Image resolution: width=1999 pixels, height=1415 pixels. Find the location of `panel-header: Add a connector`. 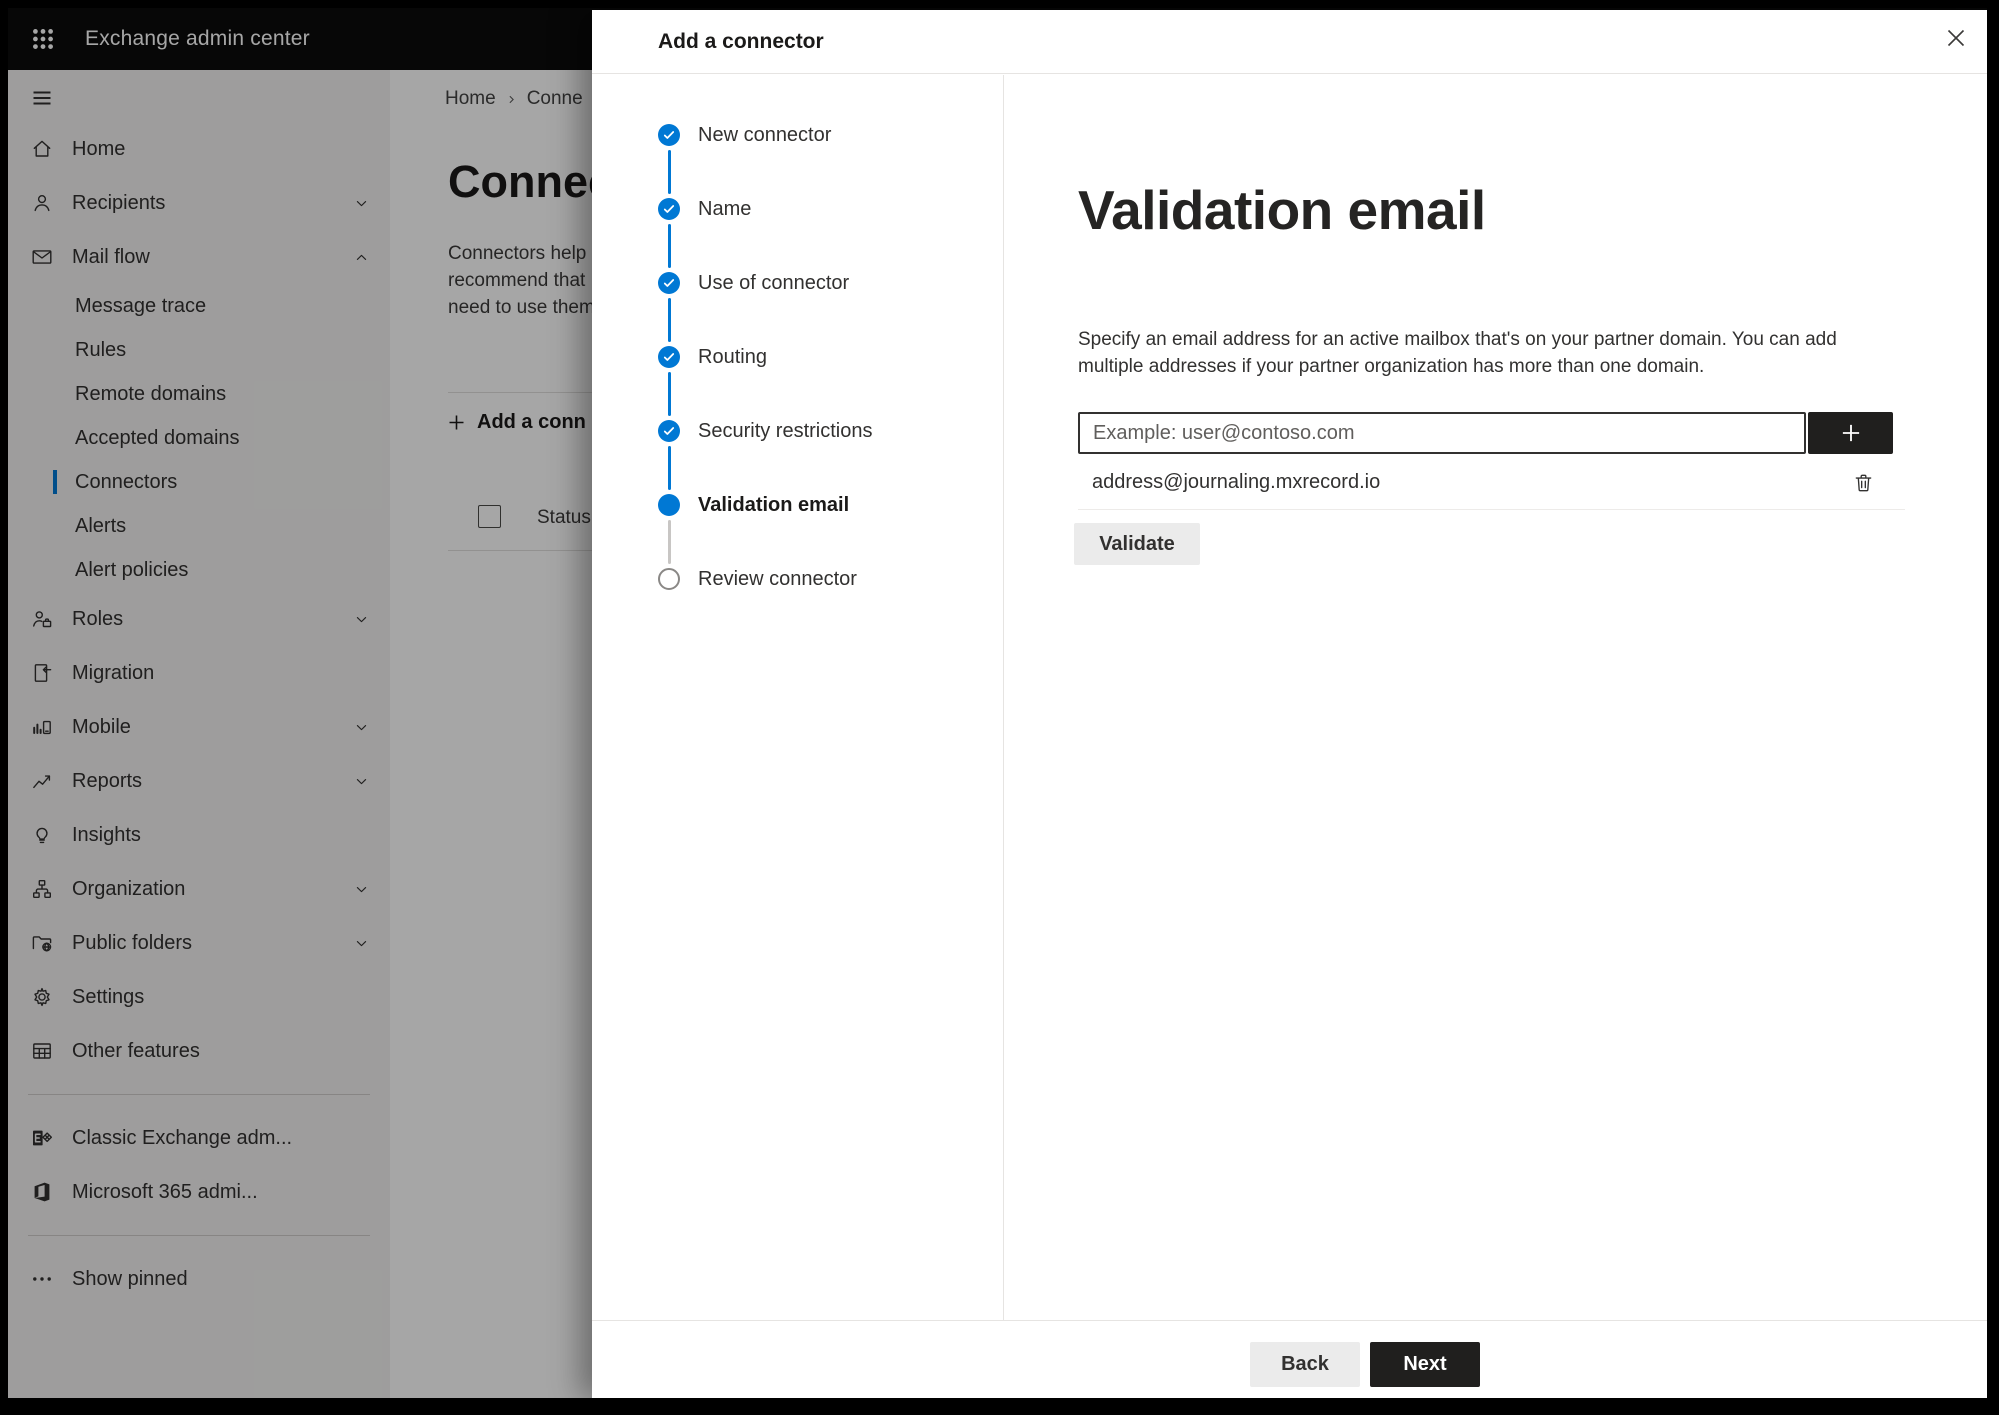

panel-header: Add a connector is located at coordinates (1289, 42).